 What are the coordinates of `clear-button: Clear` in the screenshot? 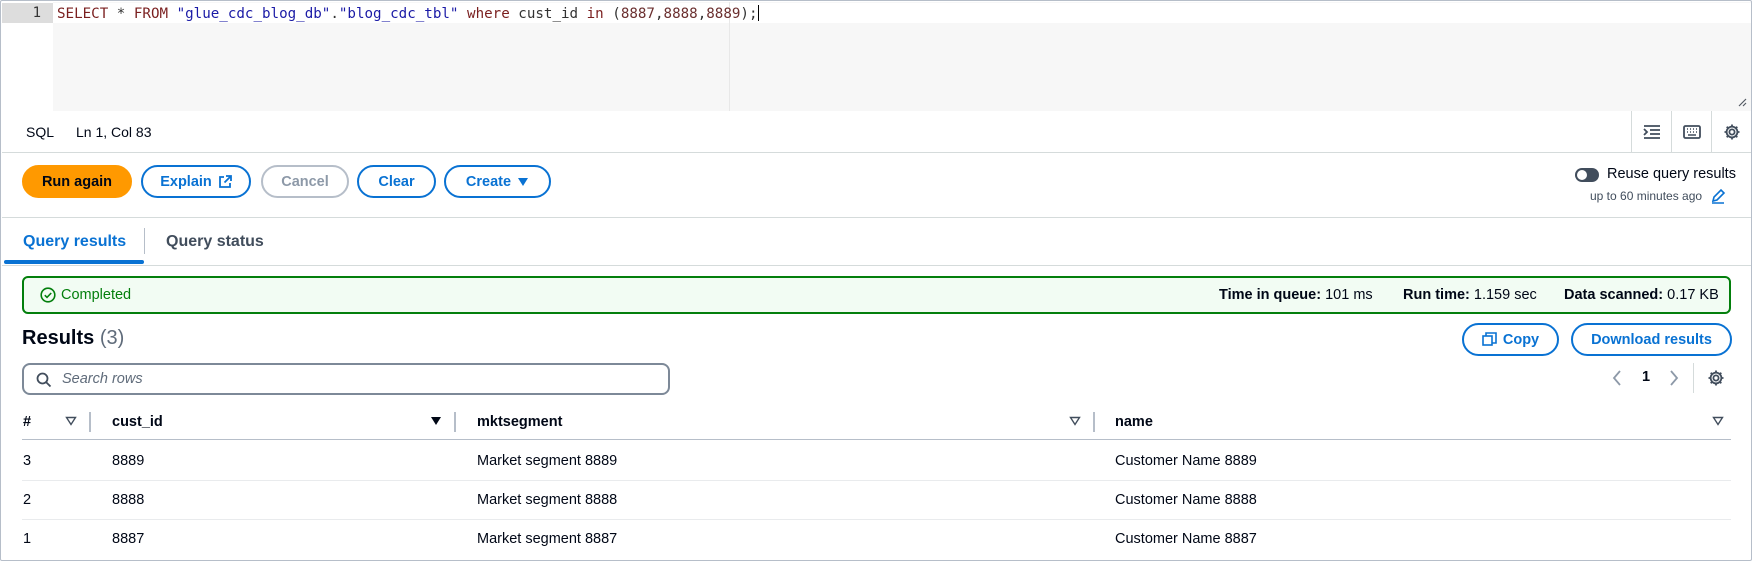 It's located at (396, 181).